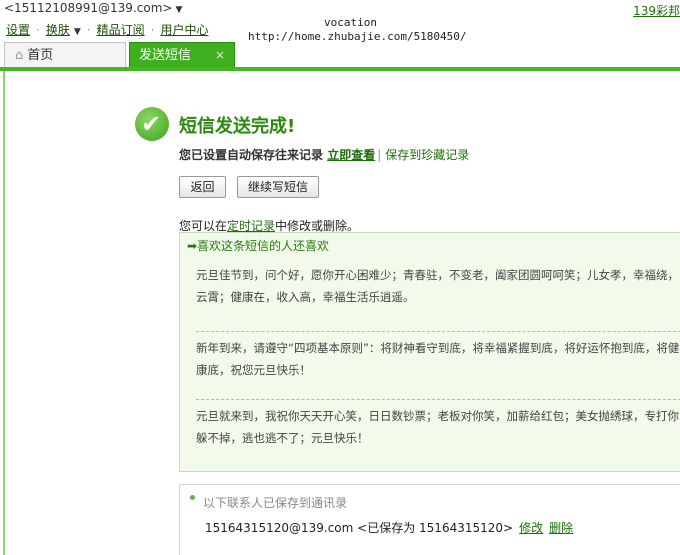  What do you see at coordinates (351, 155) in the screenshot?
I see `view-now-link: 立即查看` at bounding box center [351, 155].